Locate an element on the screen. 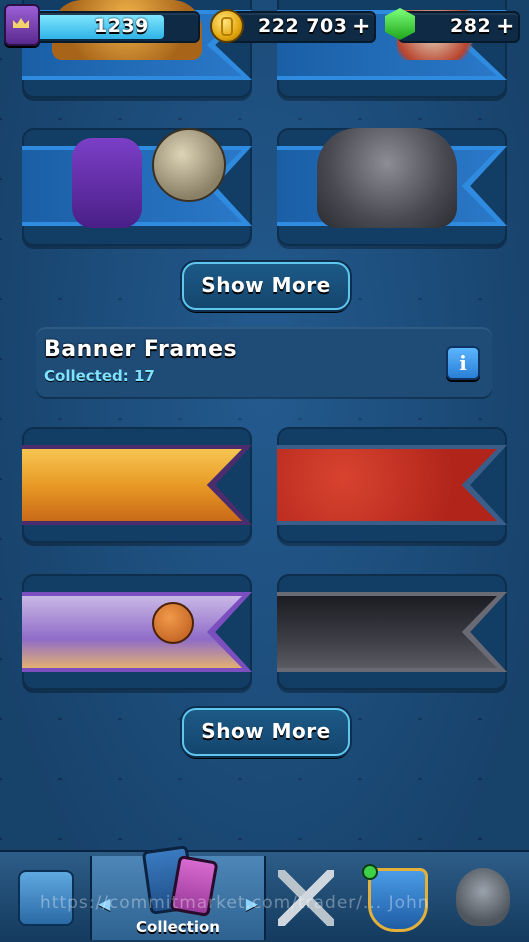 The height and width of the screenshot is (942, 529). banner-frame-orange-wheat is located at coordinates (137, 485).